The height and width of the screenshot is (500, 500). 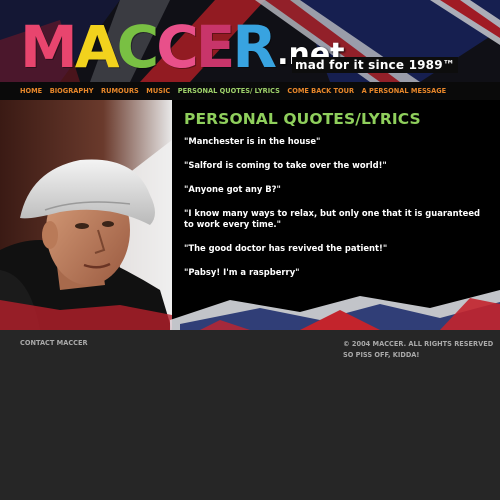 What do you see at coordinates (72, 91) in the screenshot?
I see `nav-item-biography: BIOGRAPHY` at bounding box center [72, 91].